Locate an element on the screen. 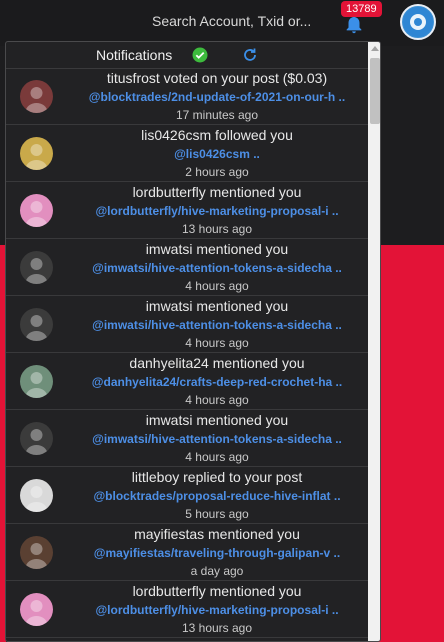 The height and width of the screenshot is (642, 444). user-avatar is located at coordinates (418, 22).